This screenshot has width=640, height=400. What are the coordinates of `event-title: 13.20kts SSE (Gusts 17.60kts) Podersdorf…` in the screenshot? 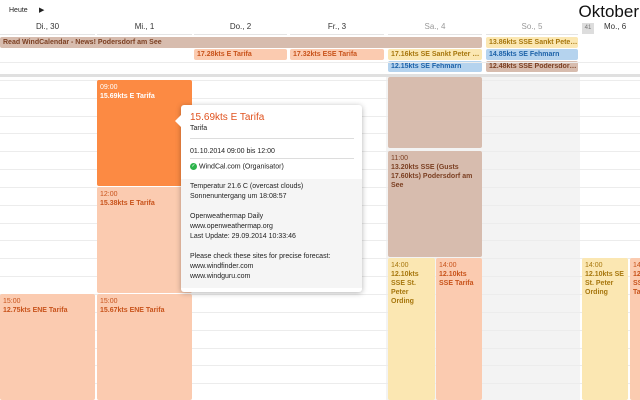 It's located at (432, 176).